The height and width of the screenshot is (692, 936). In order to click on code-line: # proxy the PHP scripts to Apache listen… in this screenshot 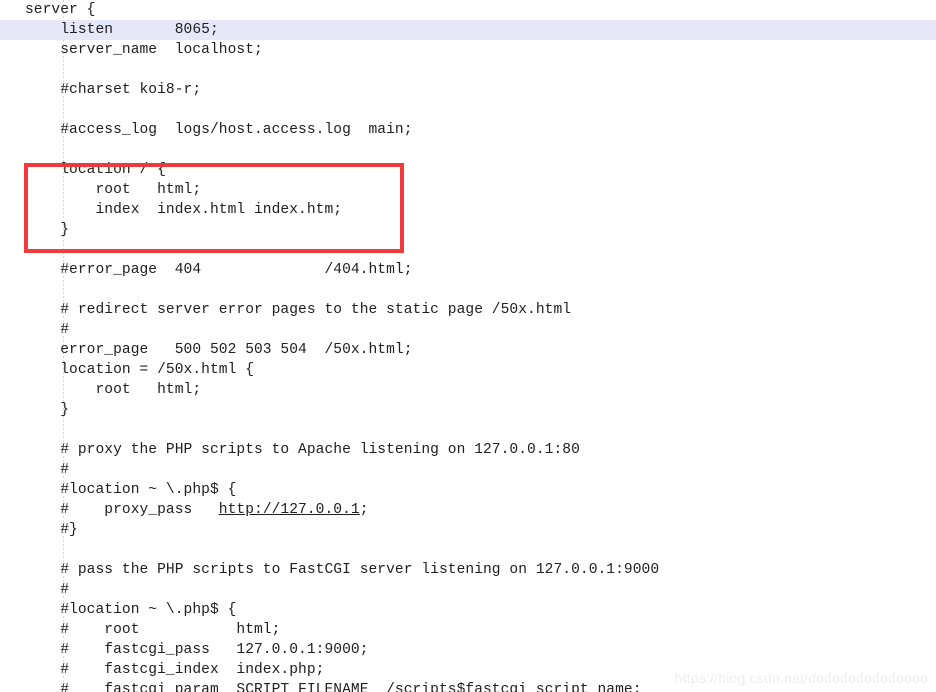, I will do `click(468, 450)`.